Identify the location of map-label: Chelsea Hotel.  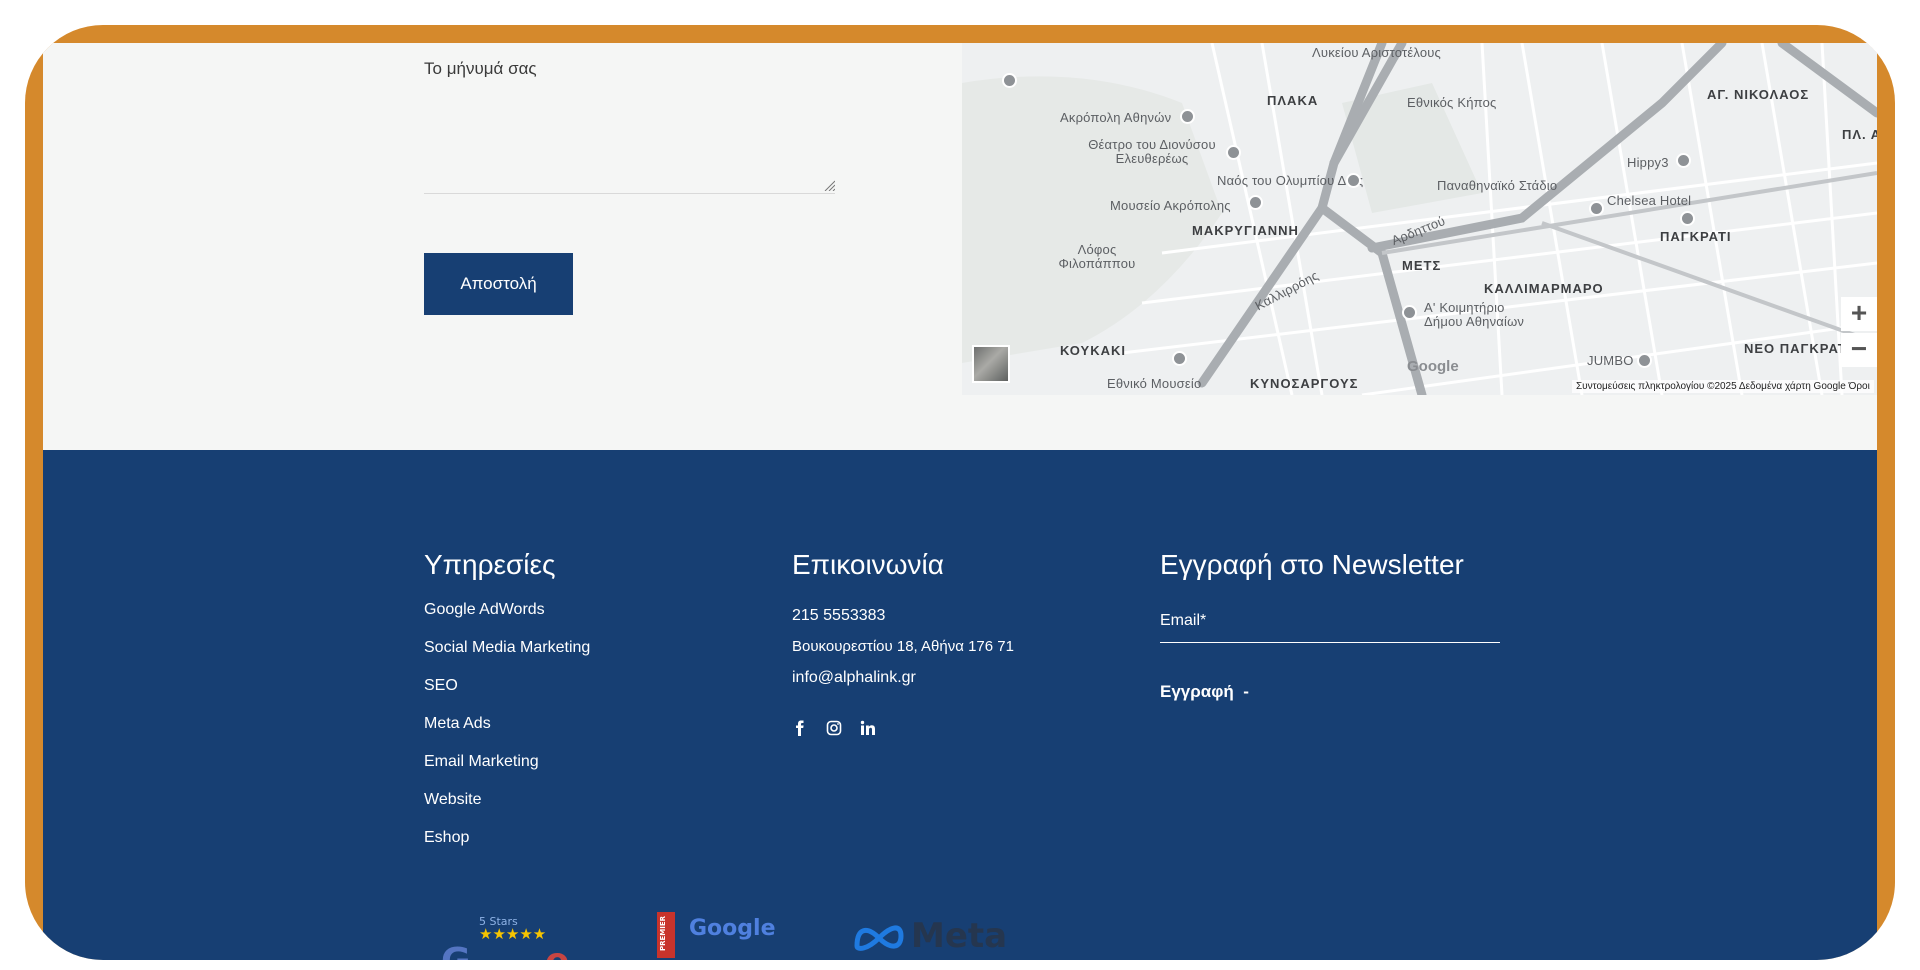
(1649, 200).